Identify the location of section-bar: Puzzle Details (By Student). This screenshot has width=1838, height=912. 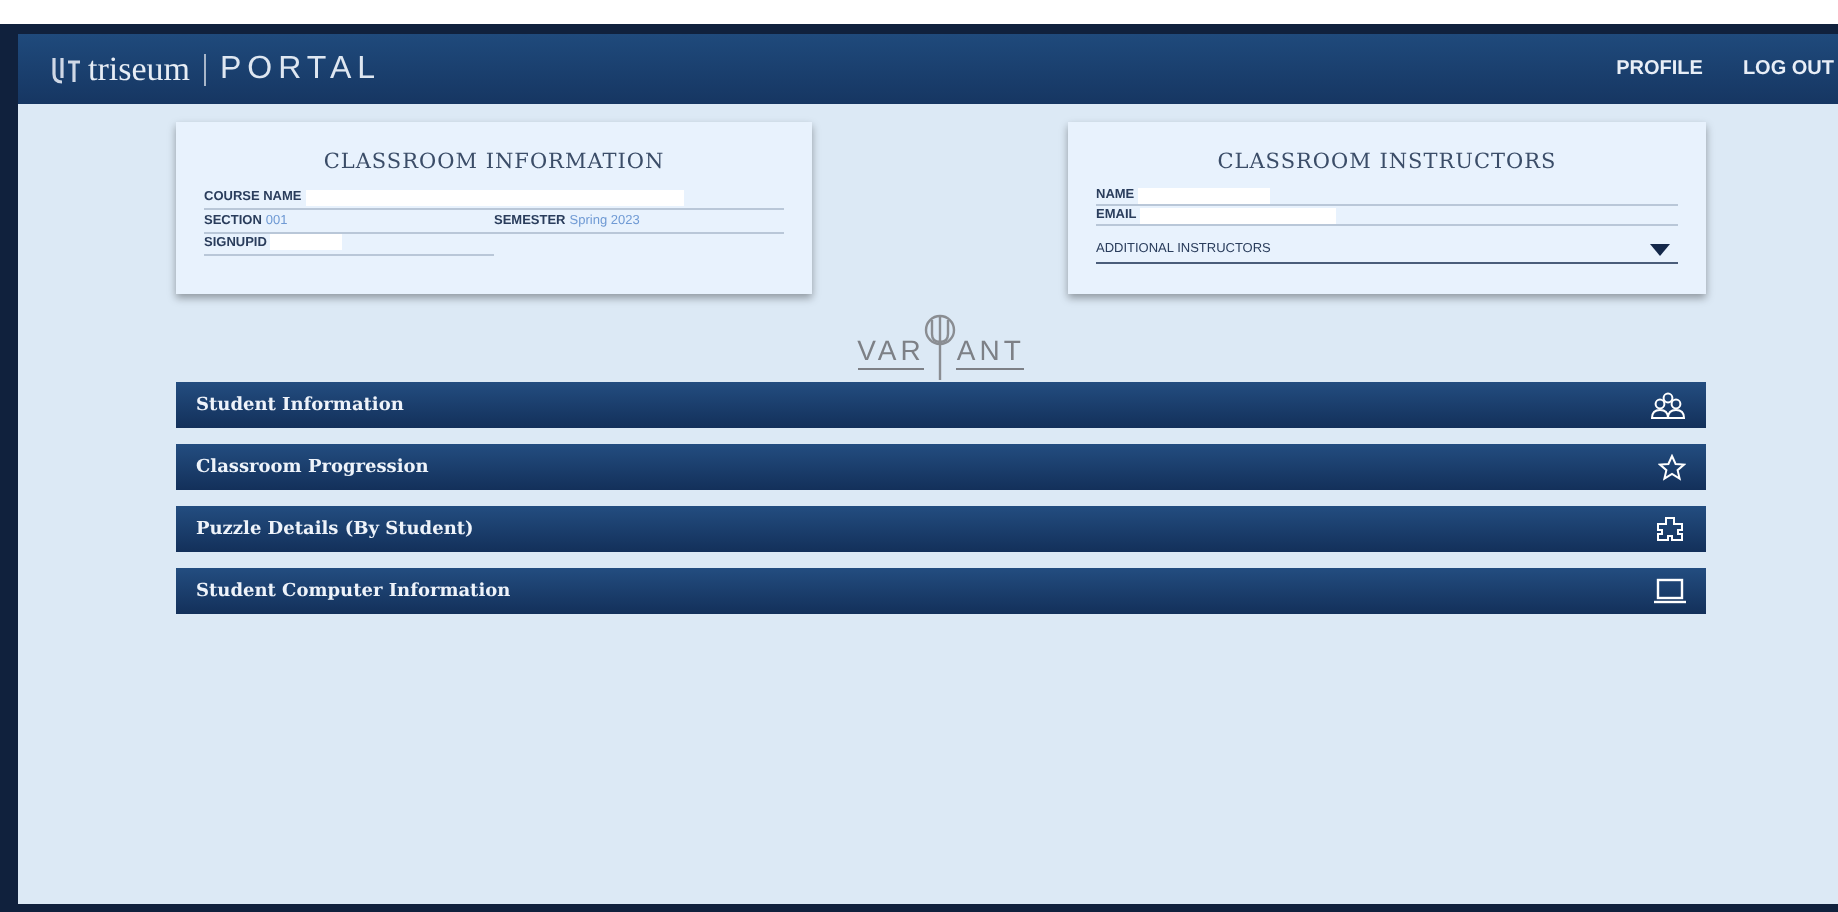
(941, 529).